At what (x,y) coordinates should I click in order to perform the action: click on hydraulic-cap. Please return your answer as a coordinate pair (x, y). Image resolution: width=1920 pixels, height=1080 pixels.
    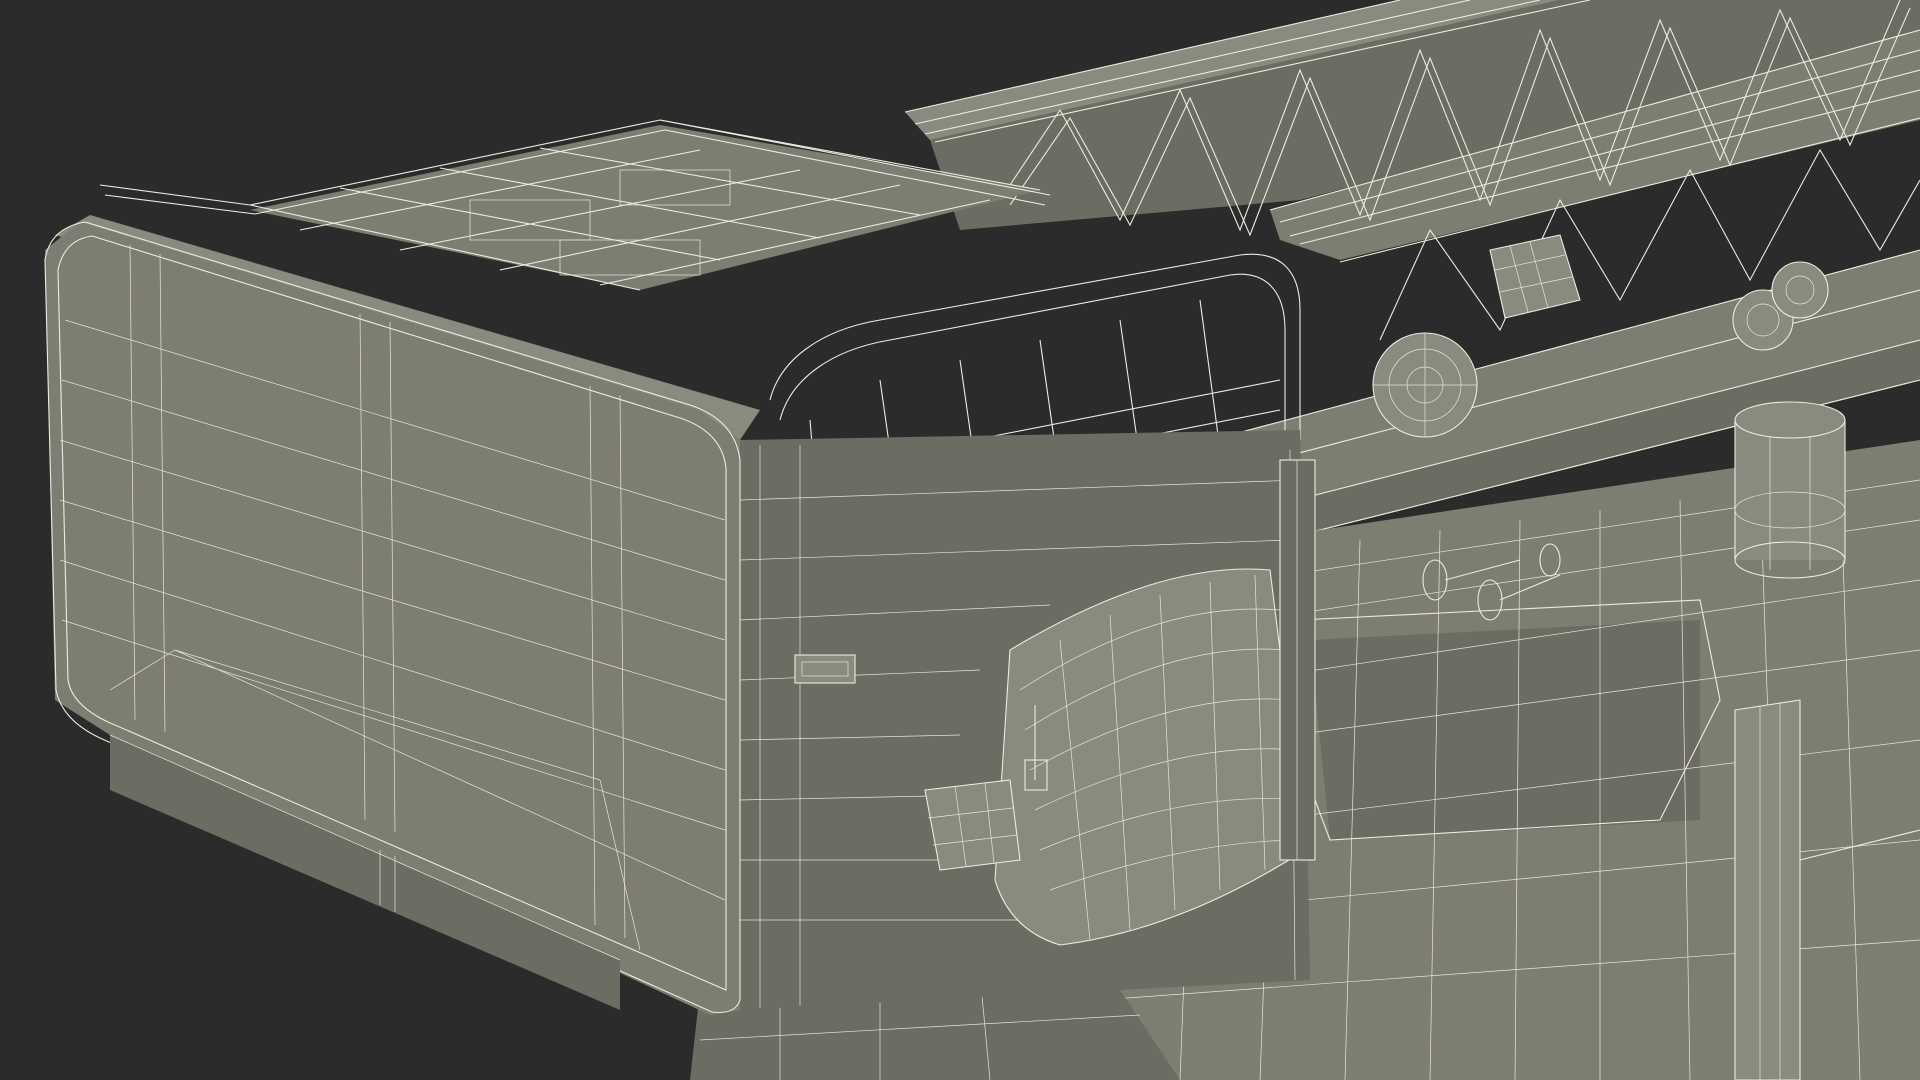
    Looking at the image, I should click on (1790, 490).